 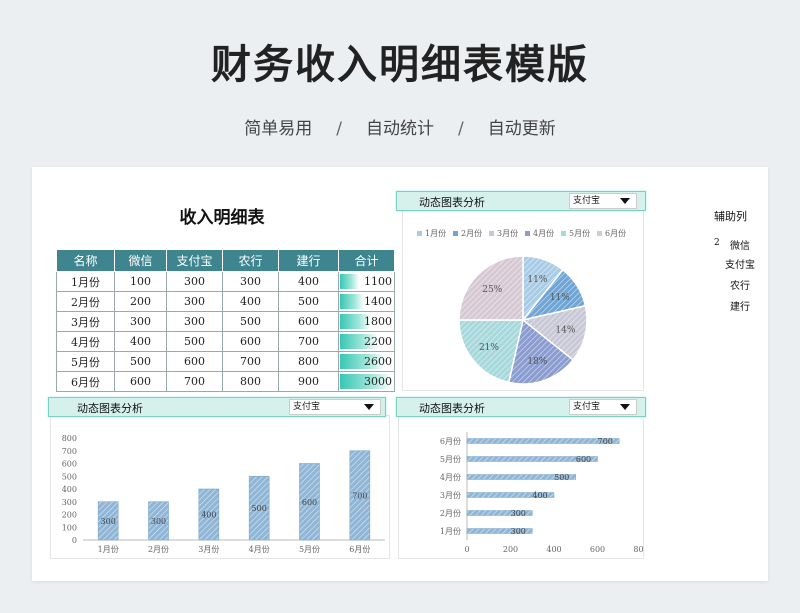 I want to click on total-cell: 2600, so click(x=366, y=361).